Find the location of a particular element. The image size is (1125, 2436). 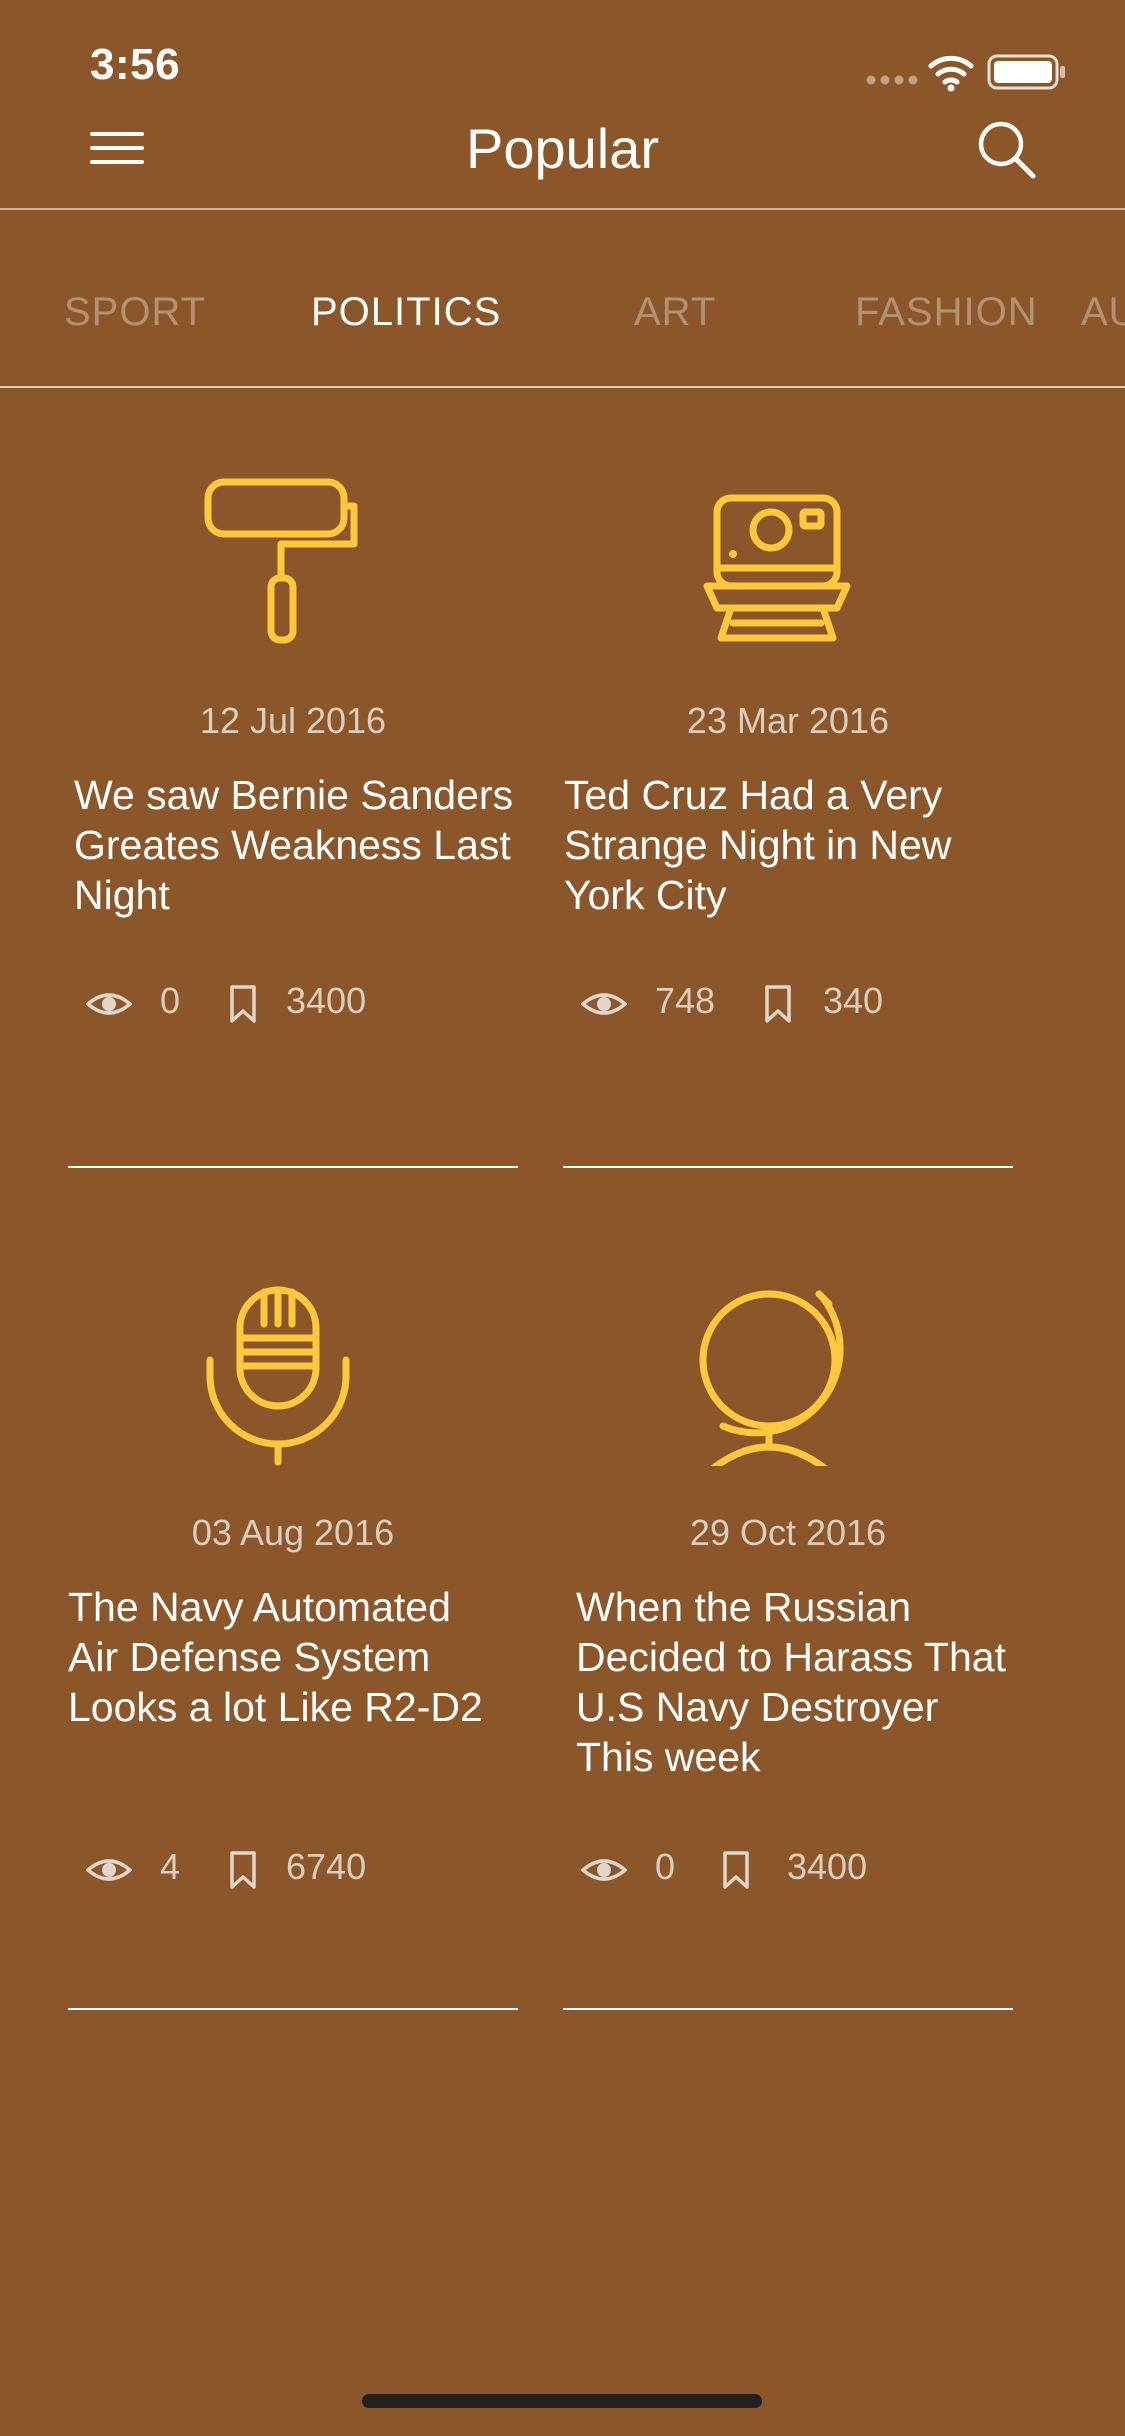

tab-fashion: FASHION is located at coordinates (946, 312).